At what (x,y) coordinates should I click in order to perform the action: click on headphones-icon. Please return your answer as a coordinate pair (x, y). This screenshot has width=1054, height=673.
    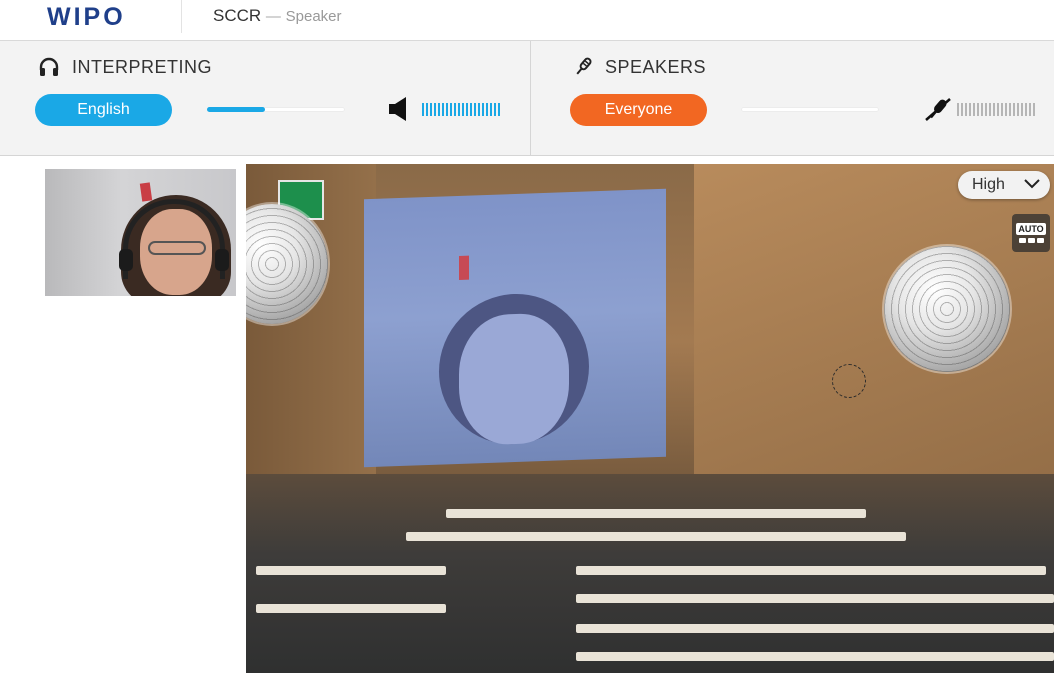
    Looking at the image, I should click on (49, 67).